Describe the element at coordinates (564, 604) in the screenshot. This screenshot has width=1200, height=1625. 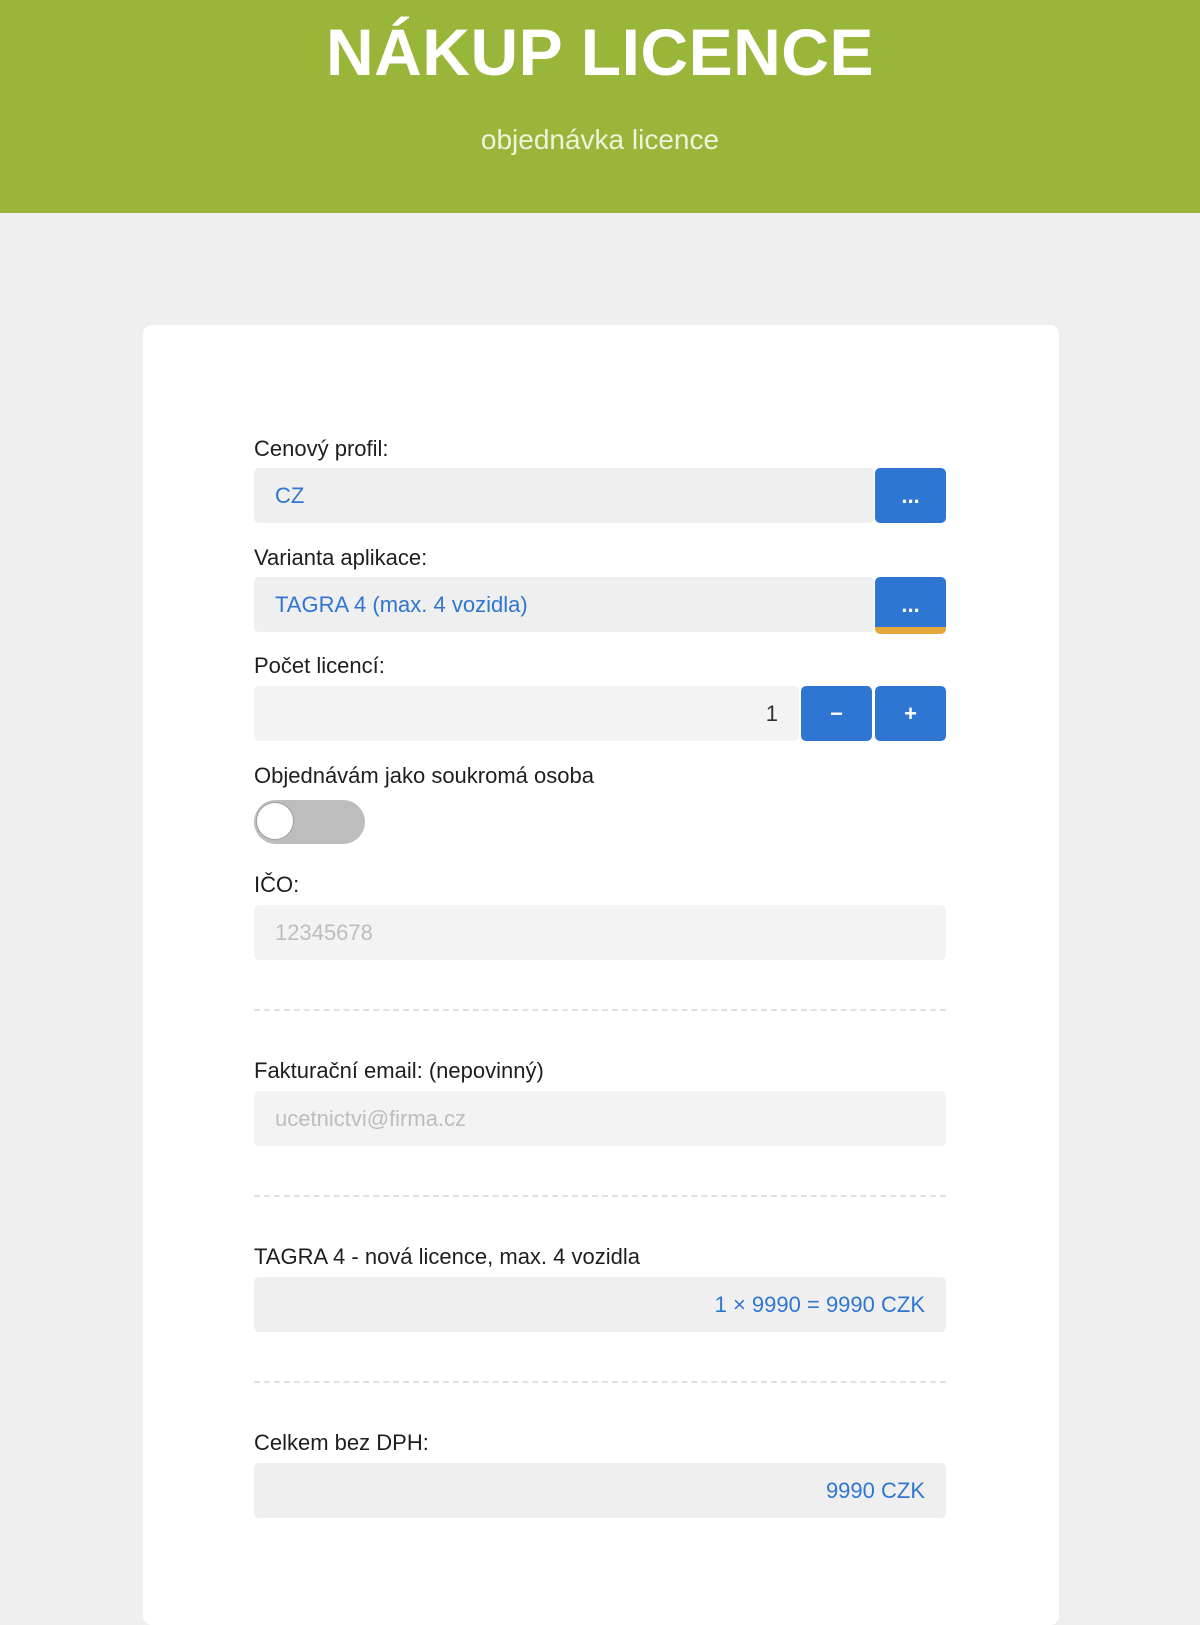
I see `app-variant-field: TAGRA 4 (max. 4 vozidla)` at that location.